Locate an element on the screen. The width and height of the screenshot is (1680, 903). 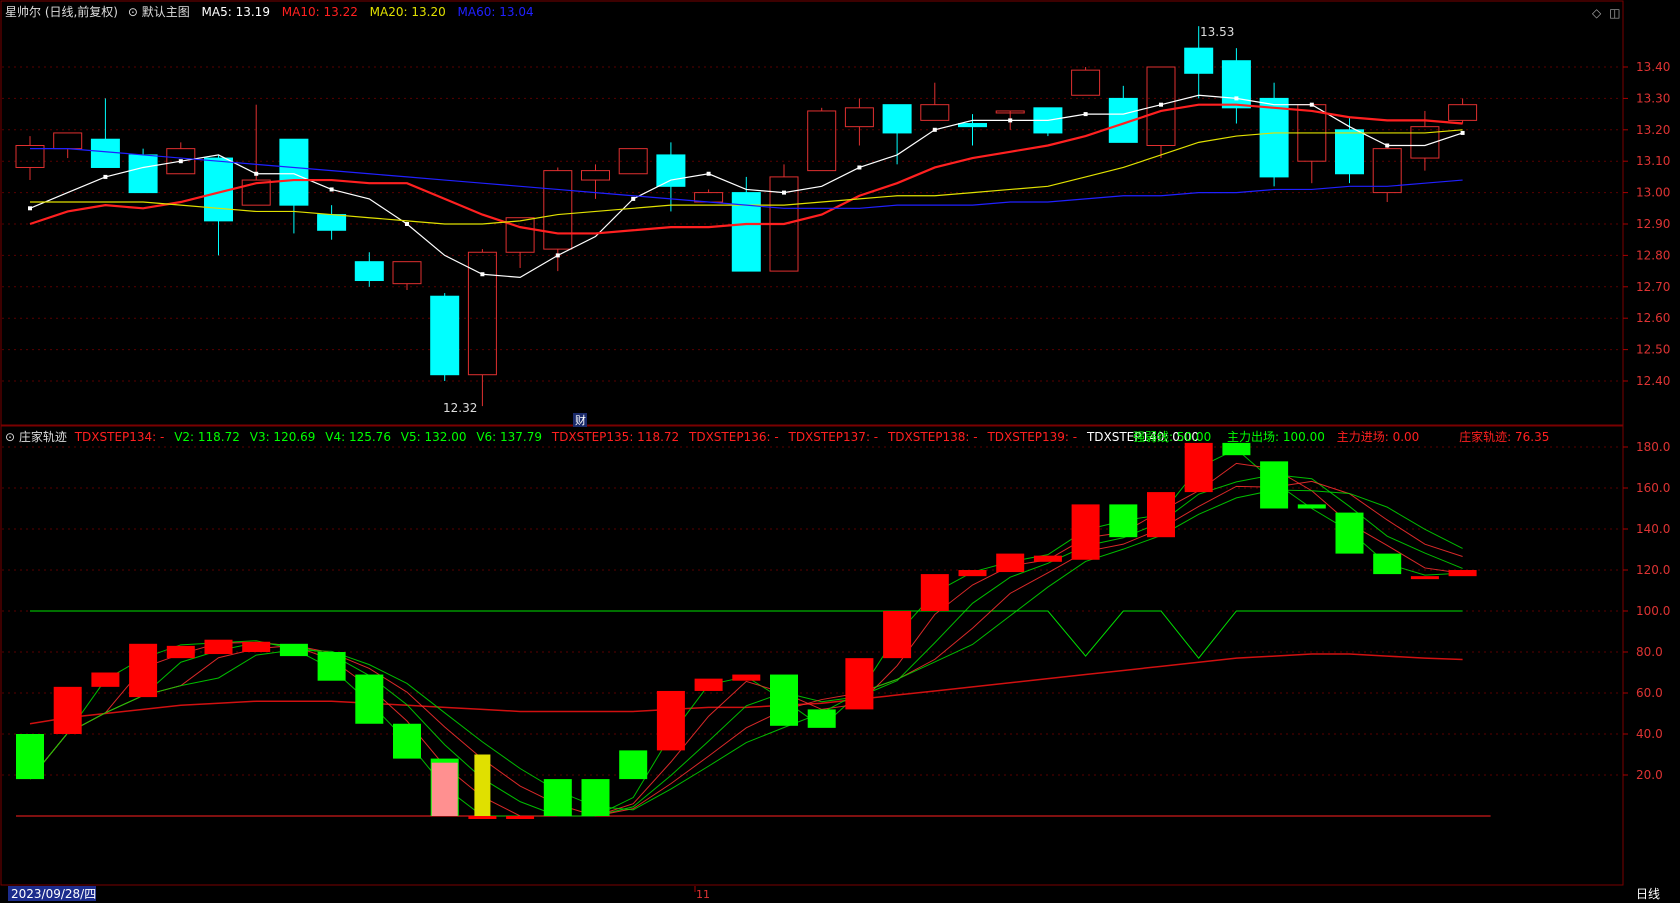
legend-s139: TDXSTEP139: - is located at coordinates (1032, 437).